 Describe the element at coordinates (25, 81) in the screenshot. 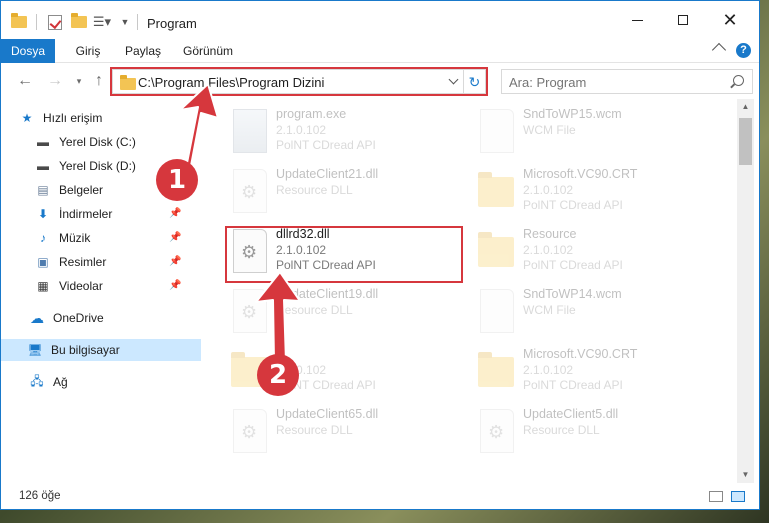

I see `back-button: ←` at that location.